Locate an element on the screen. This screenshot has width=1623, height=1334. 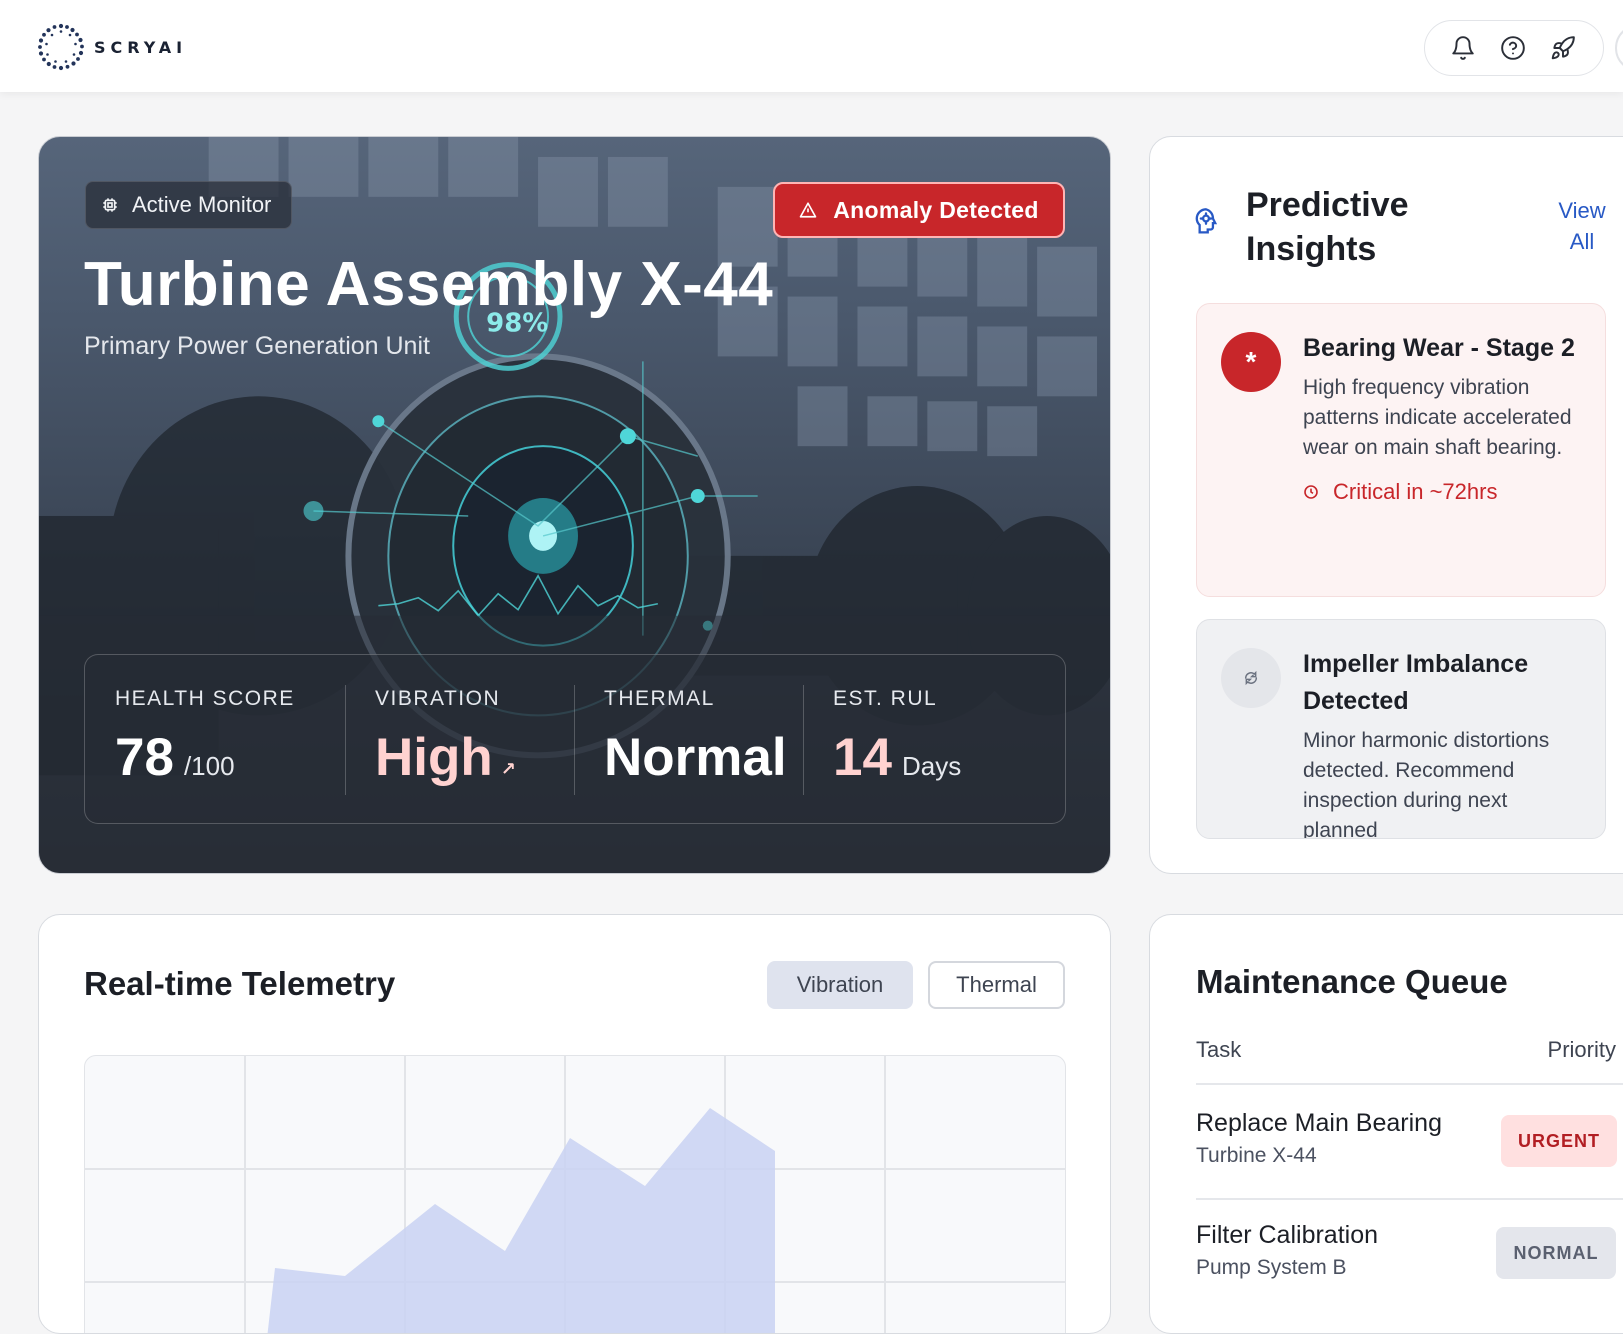
table-row: Filter Calibration Pump System B NORMAL is located at coordinates (1409, 1250).